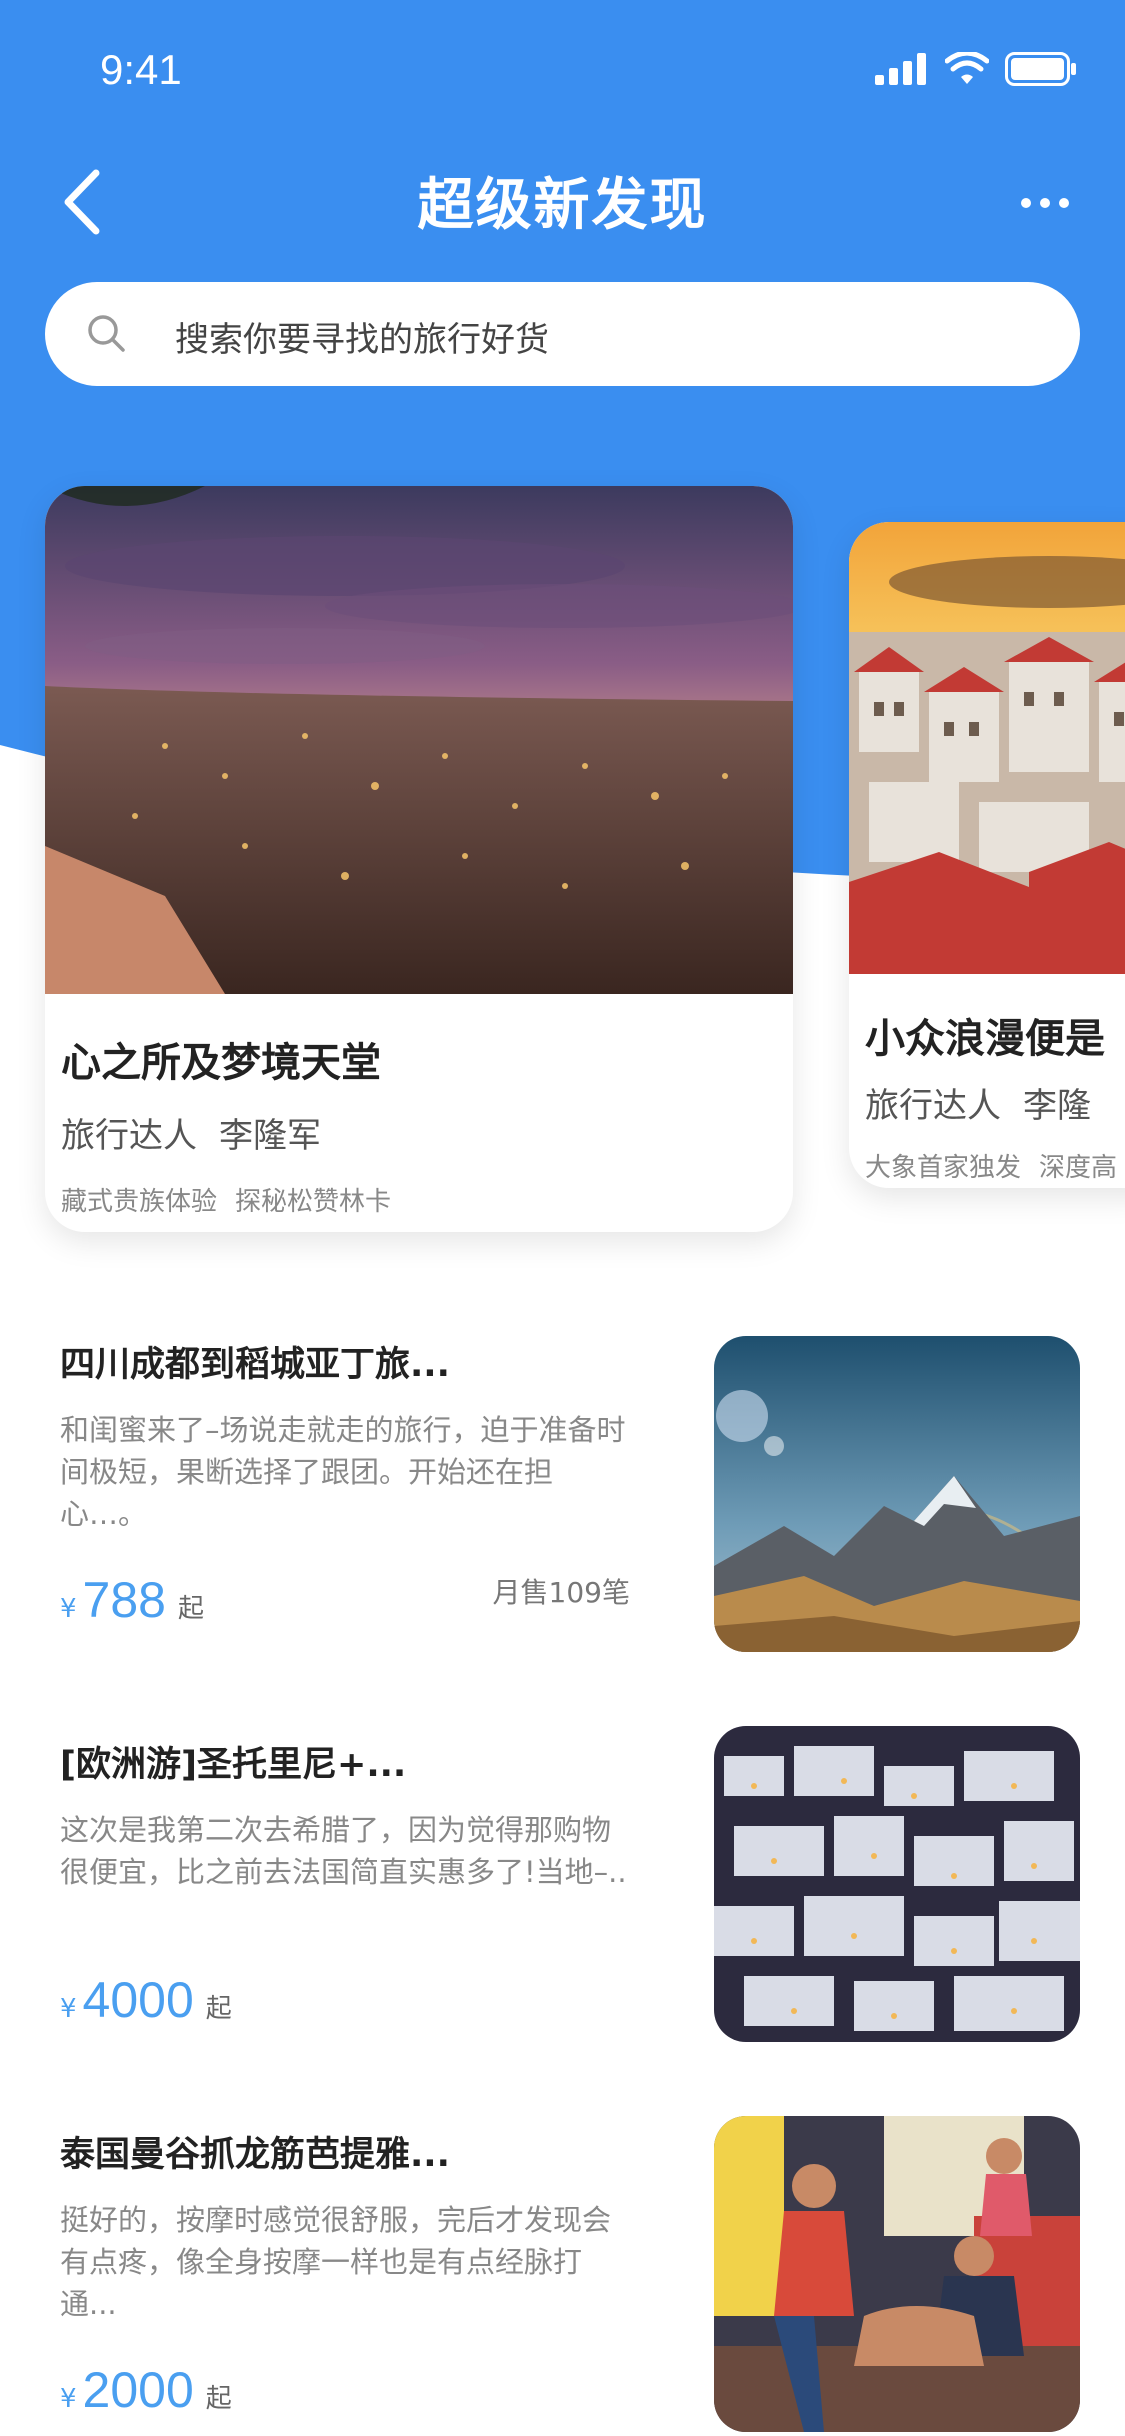 This screenshot has height=2436, width=1125. I want to click on wifi-icon, so click(967, 70).